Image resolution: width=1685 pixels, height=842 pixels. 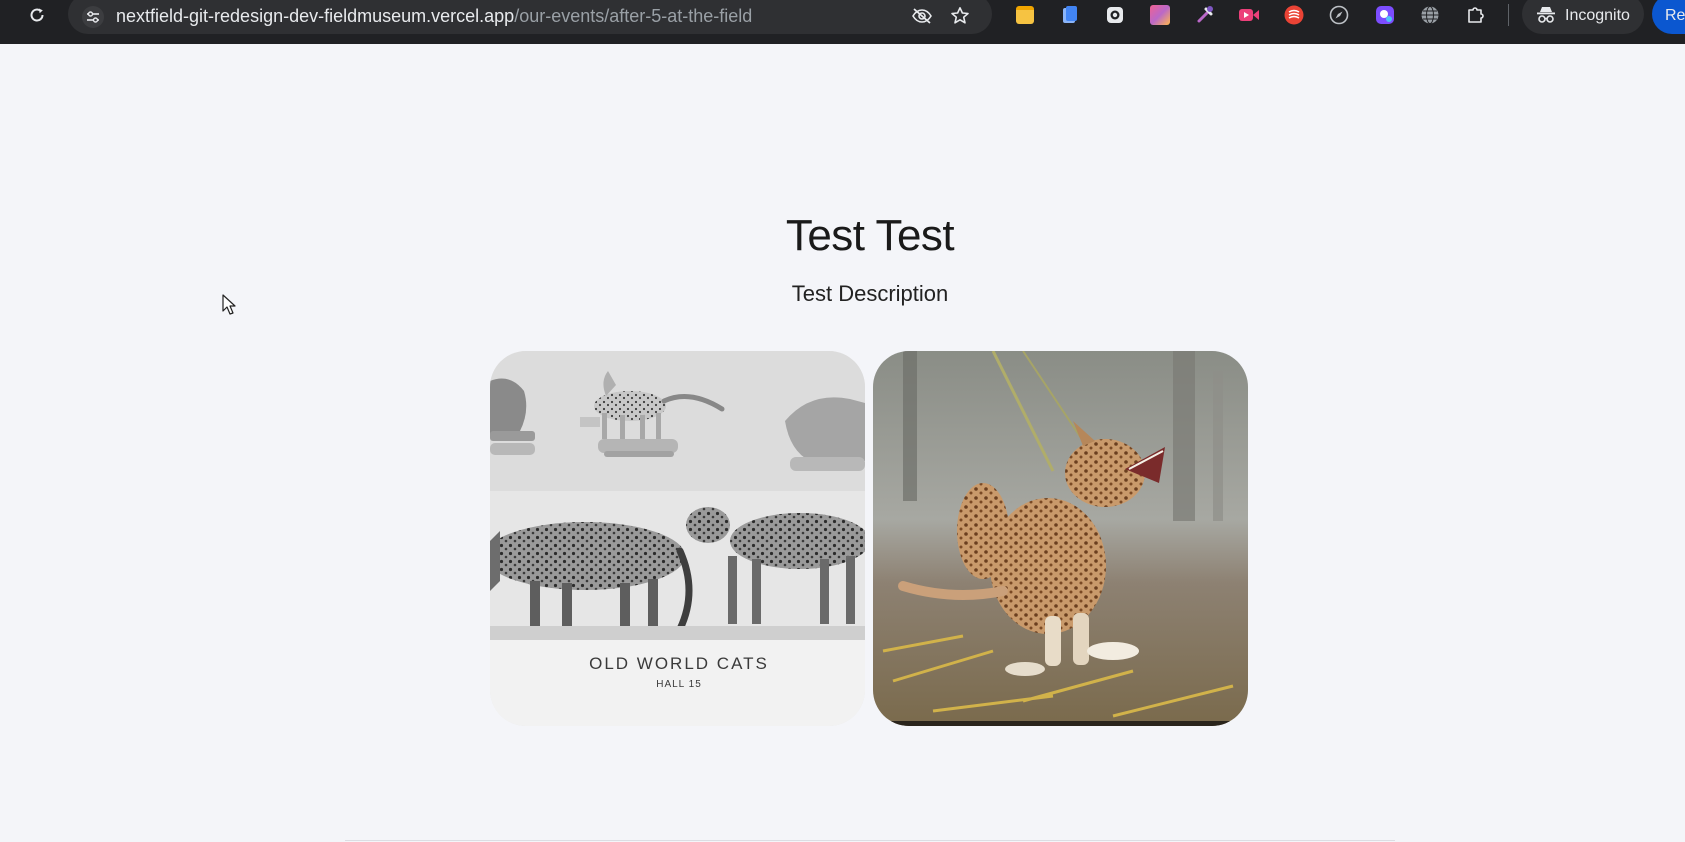 I want to click on profile-label: Re, so click(x=1675, y=15).